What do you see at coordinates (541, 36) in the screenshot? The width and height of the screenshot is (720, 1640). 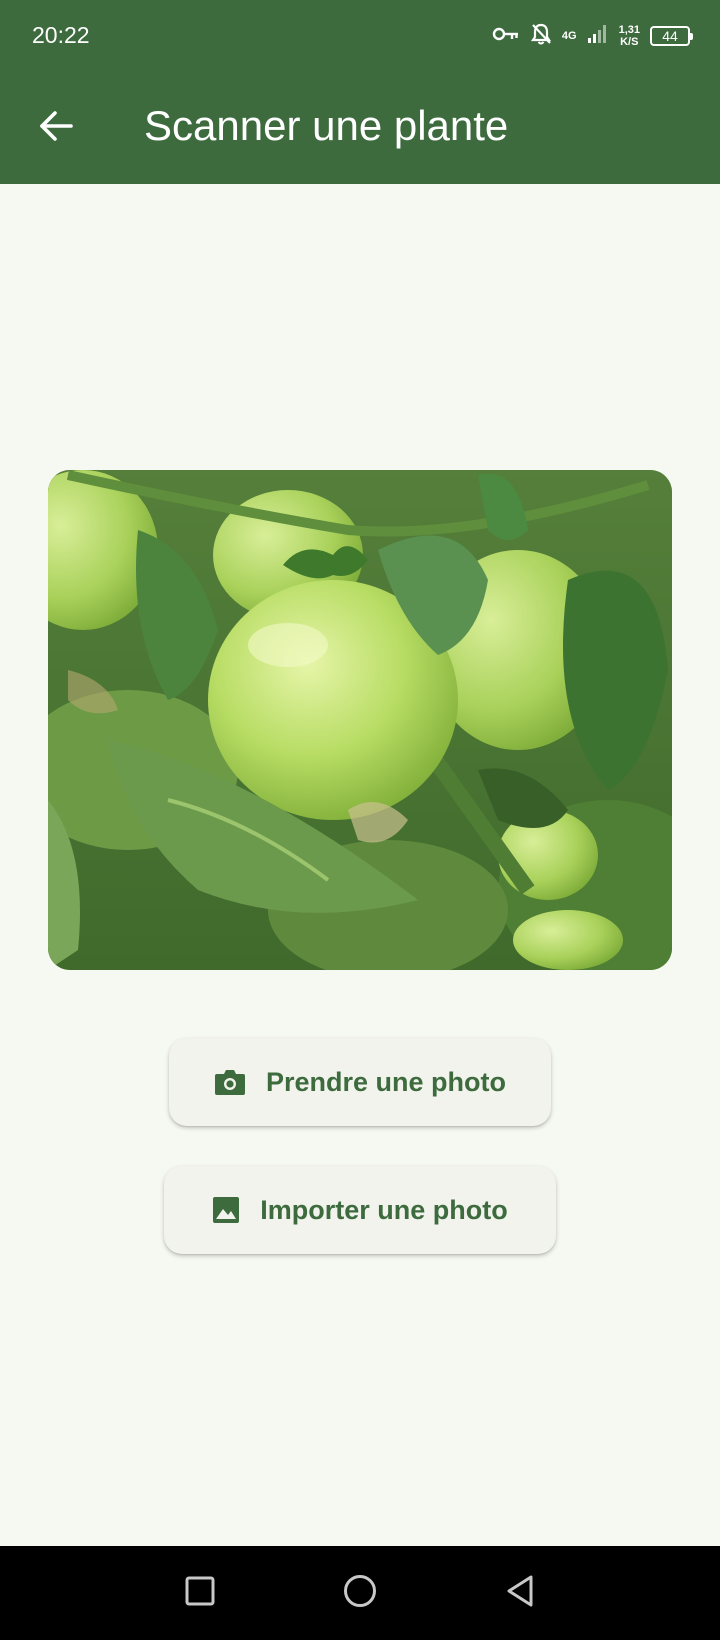 I see `bell-off-icon` at bounding box center [541, 36].